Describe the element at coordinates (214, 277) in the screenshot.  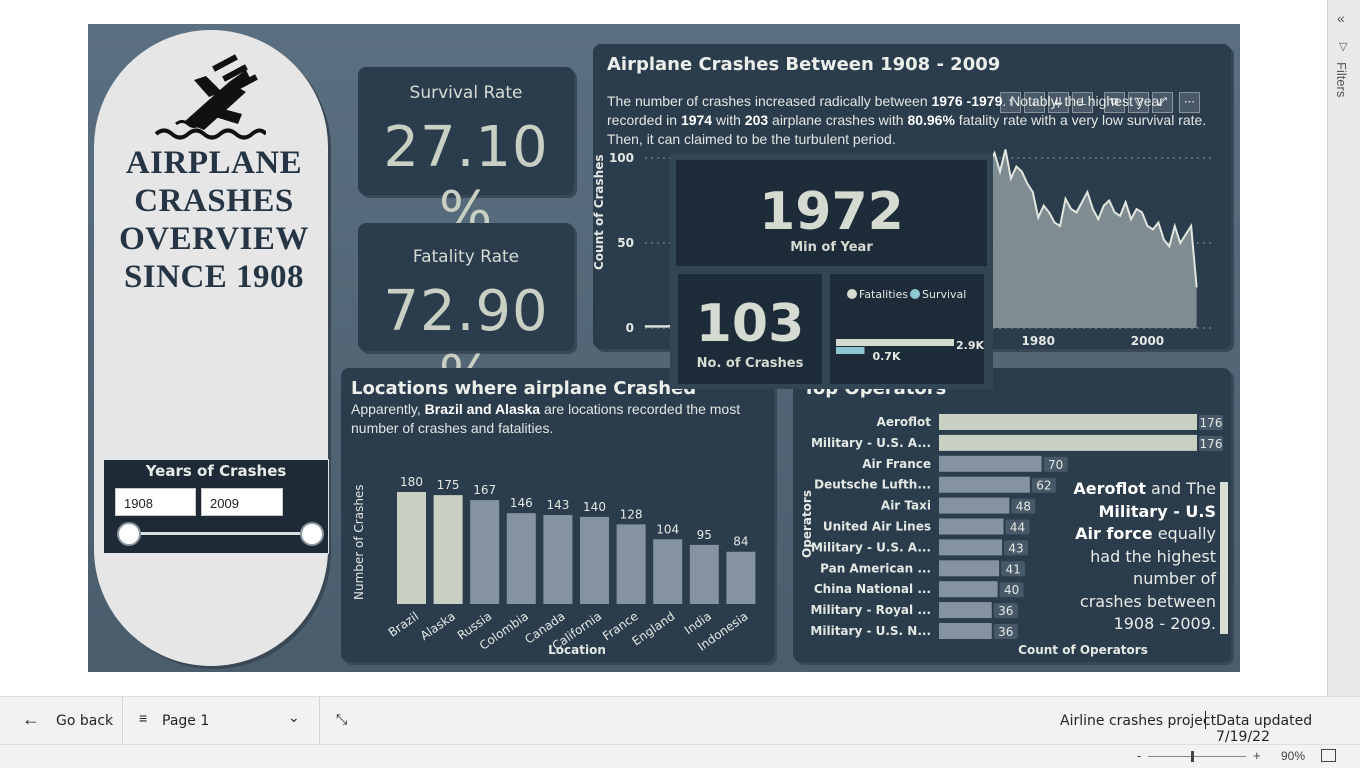
I see `title-line-4: SINCE 1908` at that location.